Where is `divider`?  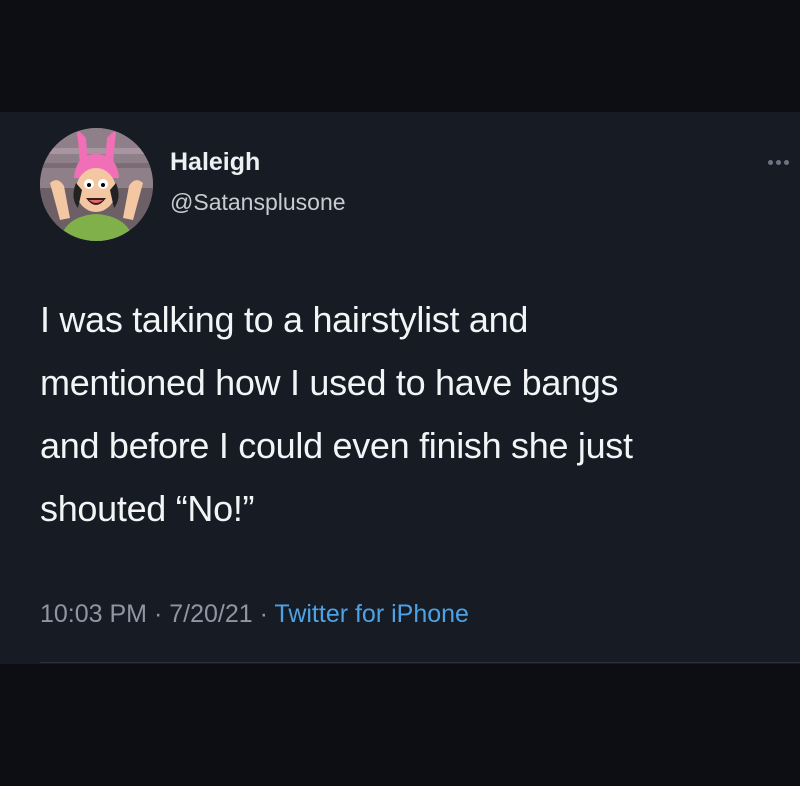
divider is located at coordinates (420, 662).